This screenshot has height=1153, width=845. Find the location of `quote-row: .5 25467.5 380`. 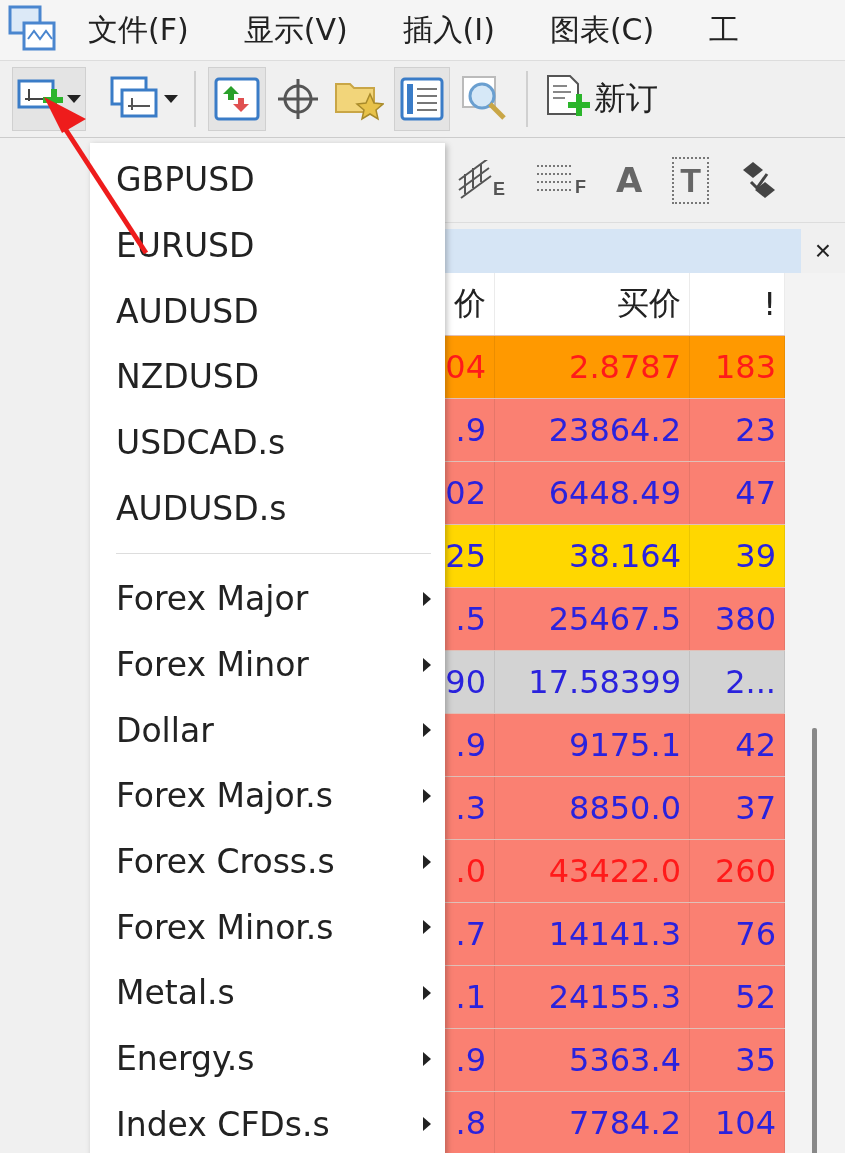

quote-row: .5 25467.5 380 is located at coordinates (615, 618).